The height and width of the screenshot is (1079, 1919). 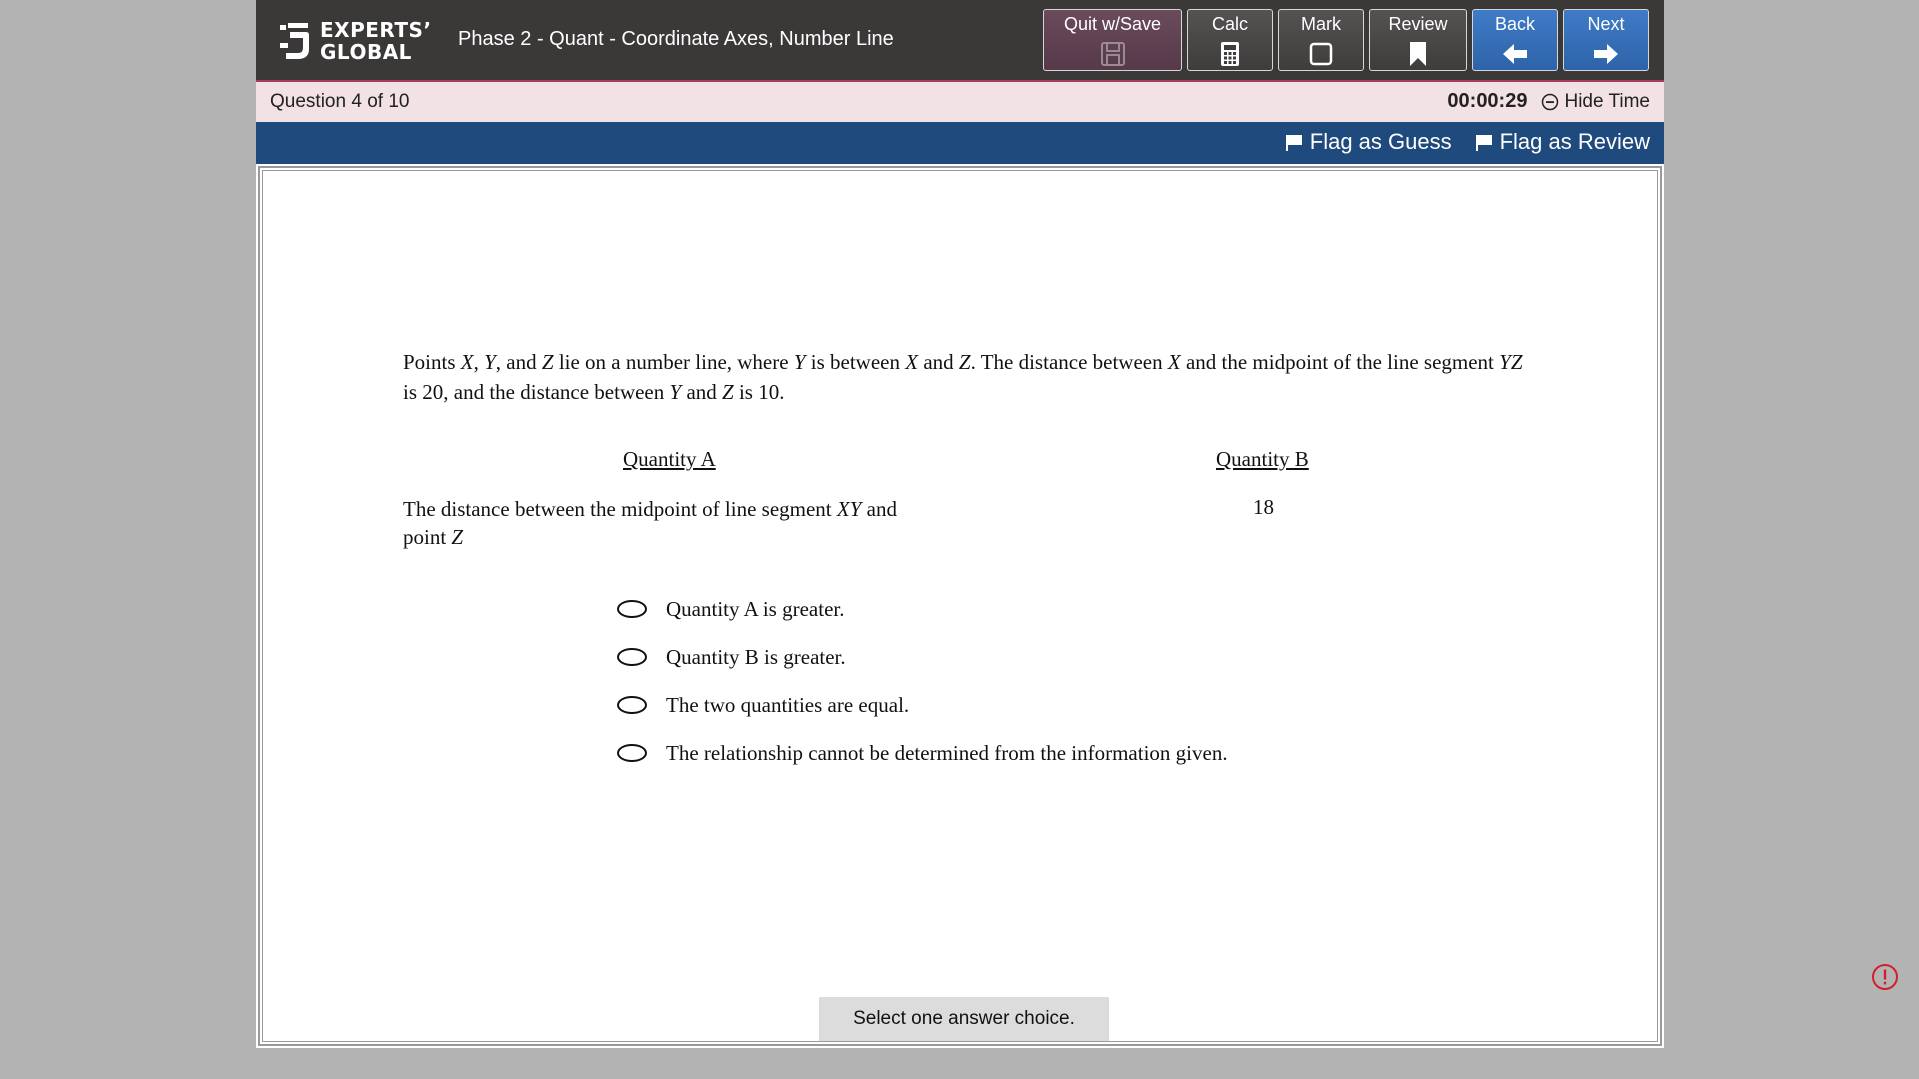 I want to click on arrow-right-icon, so click(x=1606, y=54).